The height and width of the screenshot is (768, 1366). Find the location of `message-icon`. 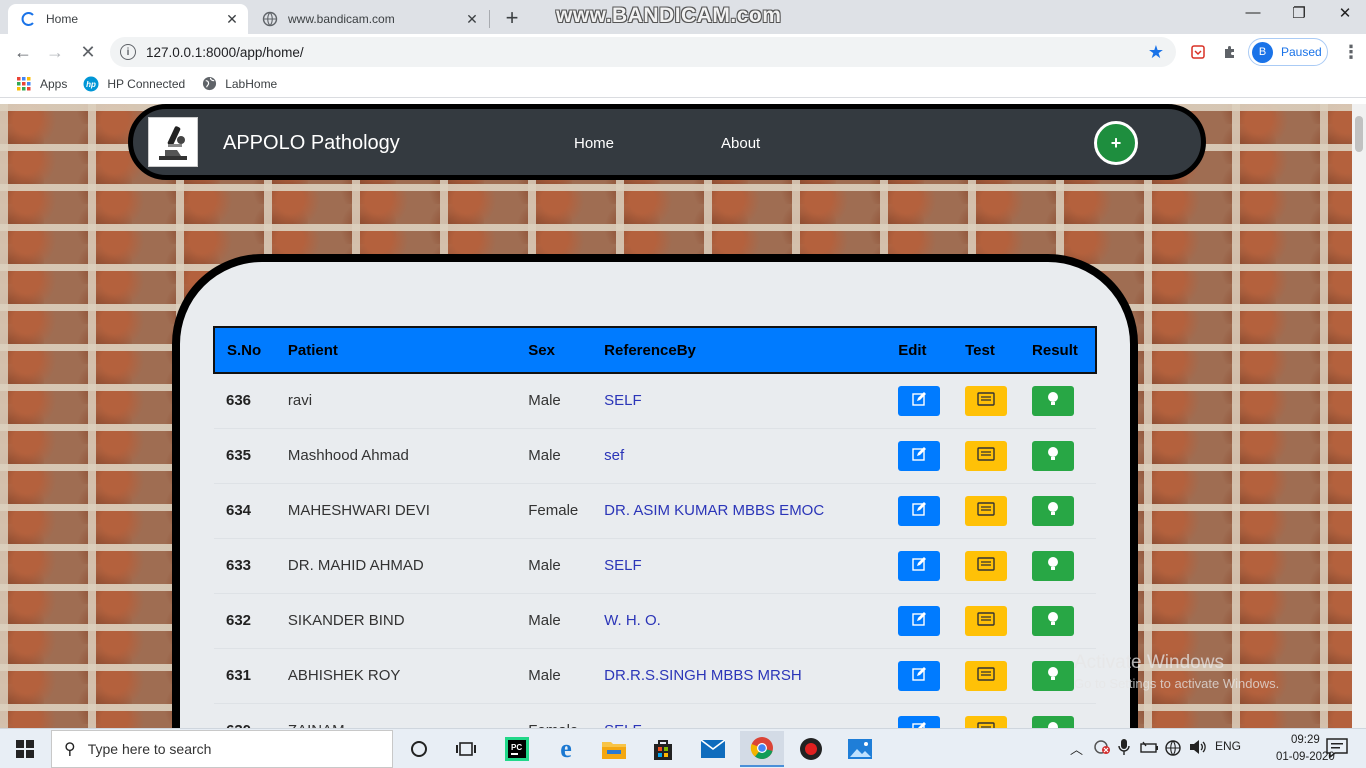

message-icon is located at coordinates (986, 401).